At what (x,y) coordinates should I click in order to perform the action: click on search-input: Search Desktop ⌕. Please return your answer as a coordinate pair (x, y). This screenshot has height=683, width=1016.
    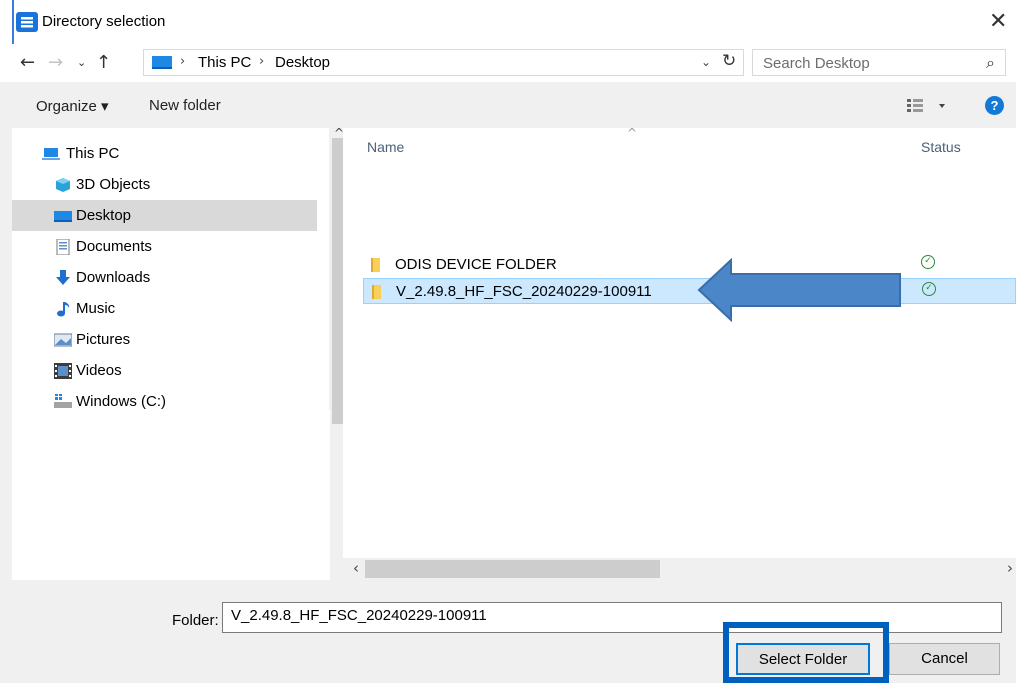
    Looking at the image, I should click on (879, 62).